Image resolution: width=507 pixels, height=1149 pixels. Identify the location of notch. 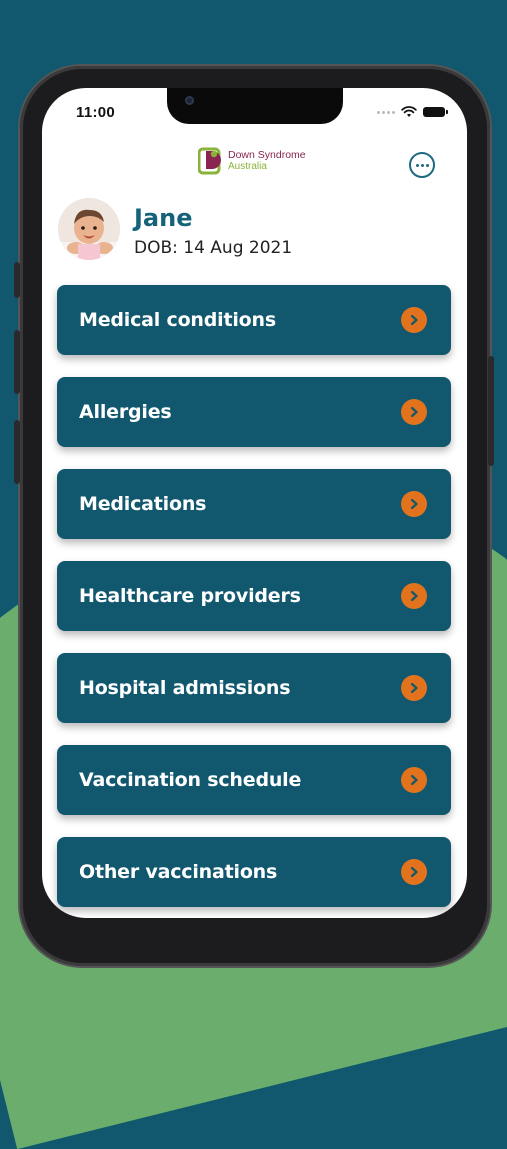
(255, 106).